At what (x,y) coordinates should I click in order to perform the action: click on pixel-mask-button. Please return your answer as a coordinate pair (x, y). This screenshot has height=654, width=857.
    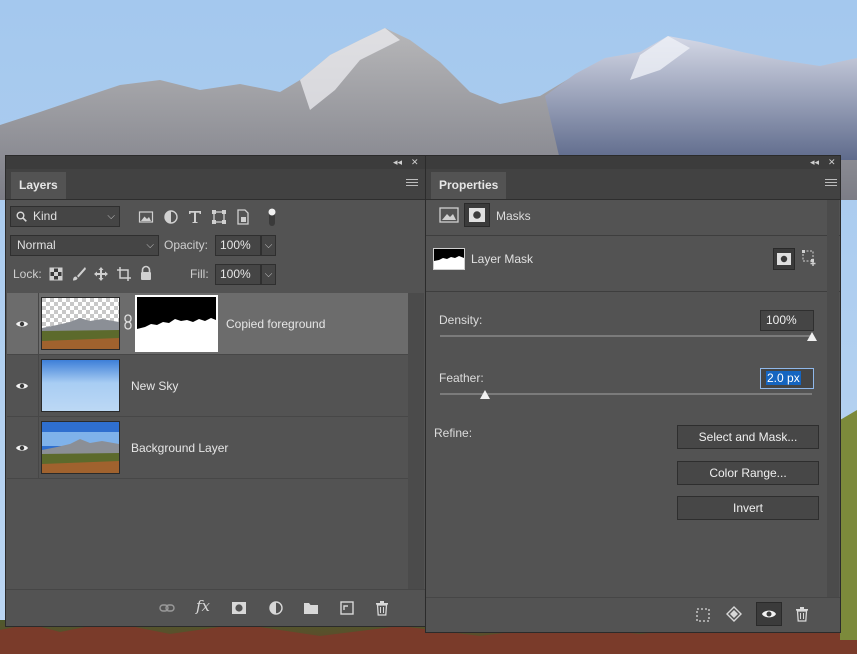
    Looking at the image, I should click on (784, 259).